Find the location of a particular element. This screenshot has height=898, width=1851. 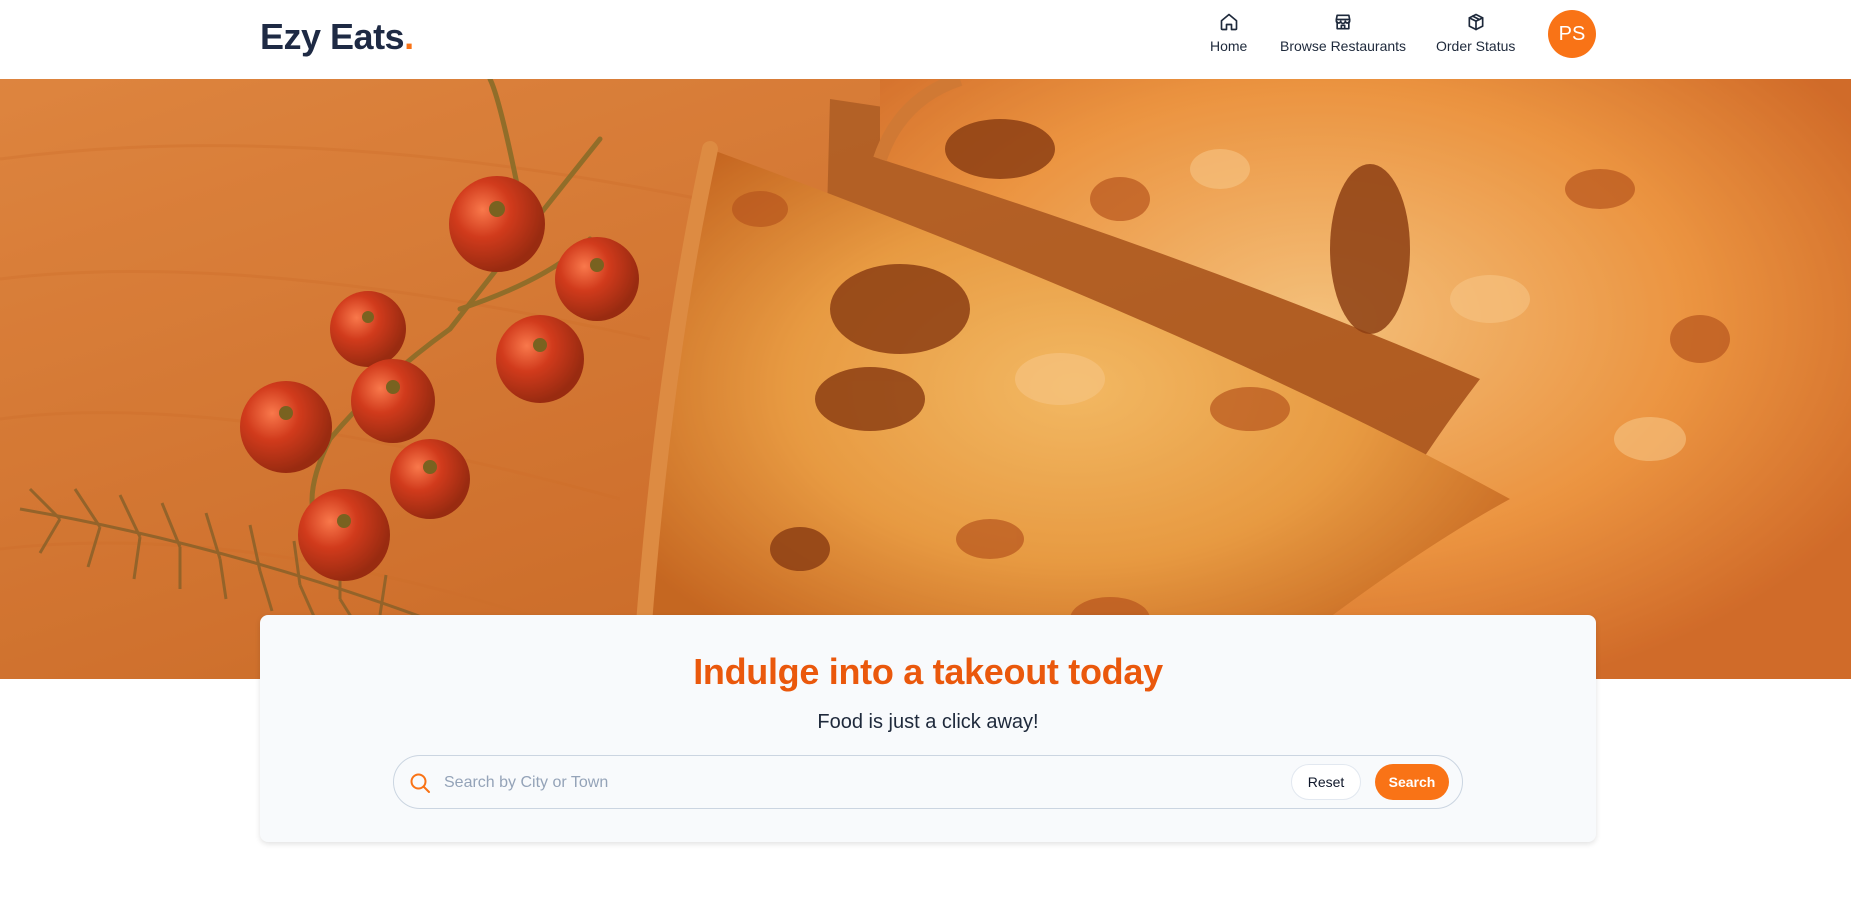

nav-home: Home is located at coordinates (1228, 36).